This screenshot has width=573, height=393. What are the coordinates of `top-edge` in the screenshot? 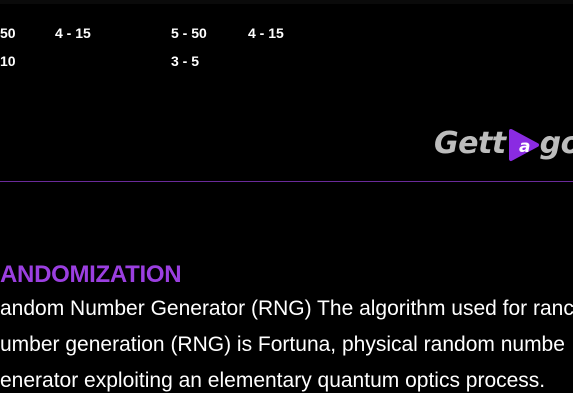 It's located at (286, 2).